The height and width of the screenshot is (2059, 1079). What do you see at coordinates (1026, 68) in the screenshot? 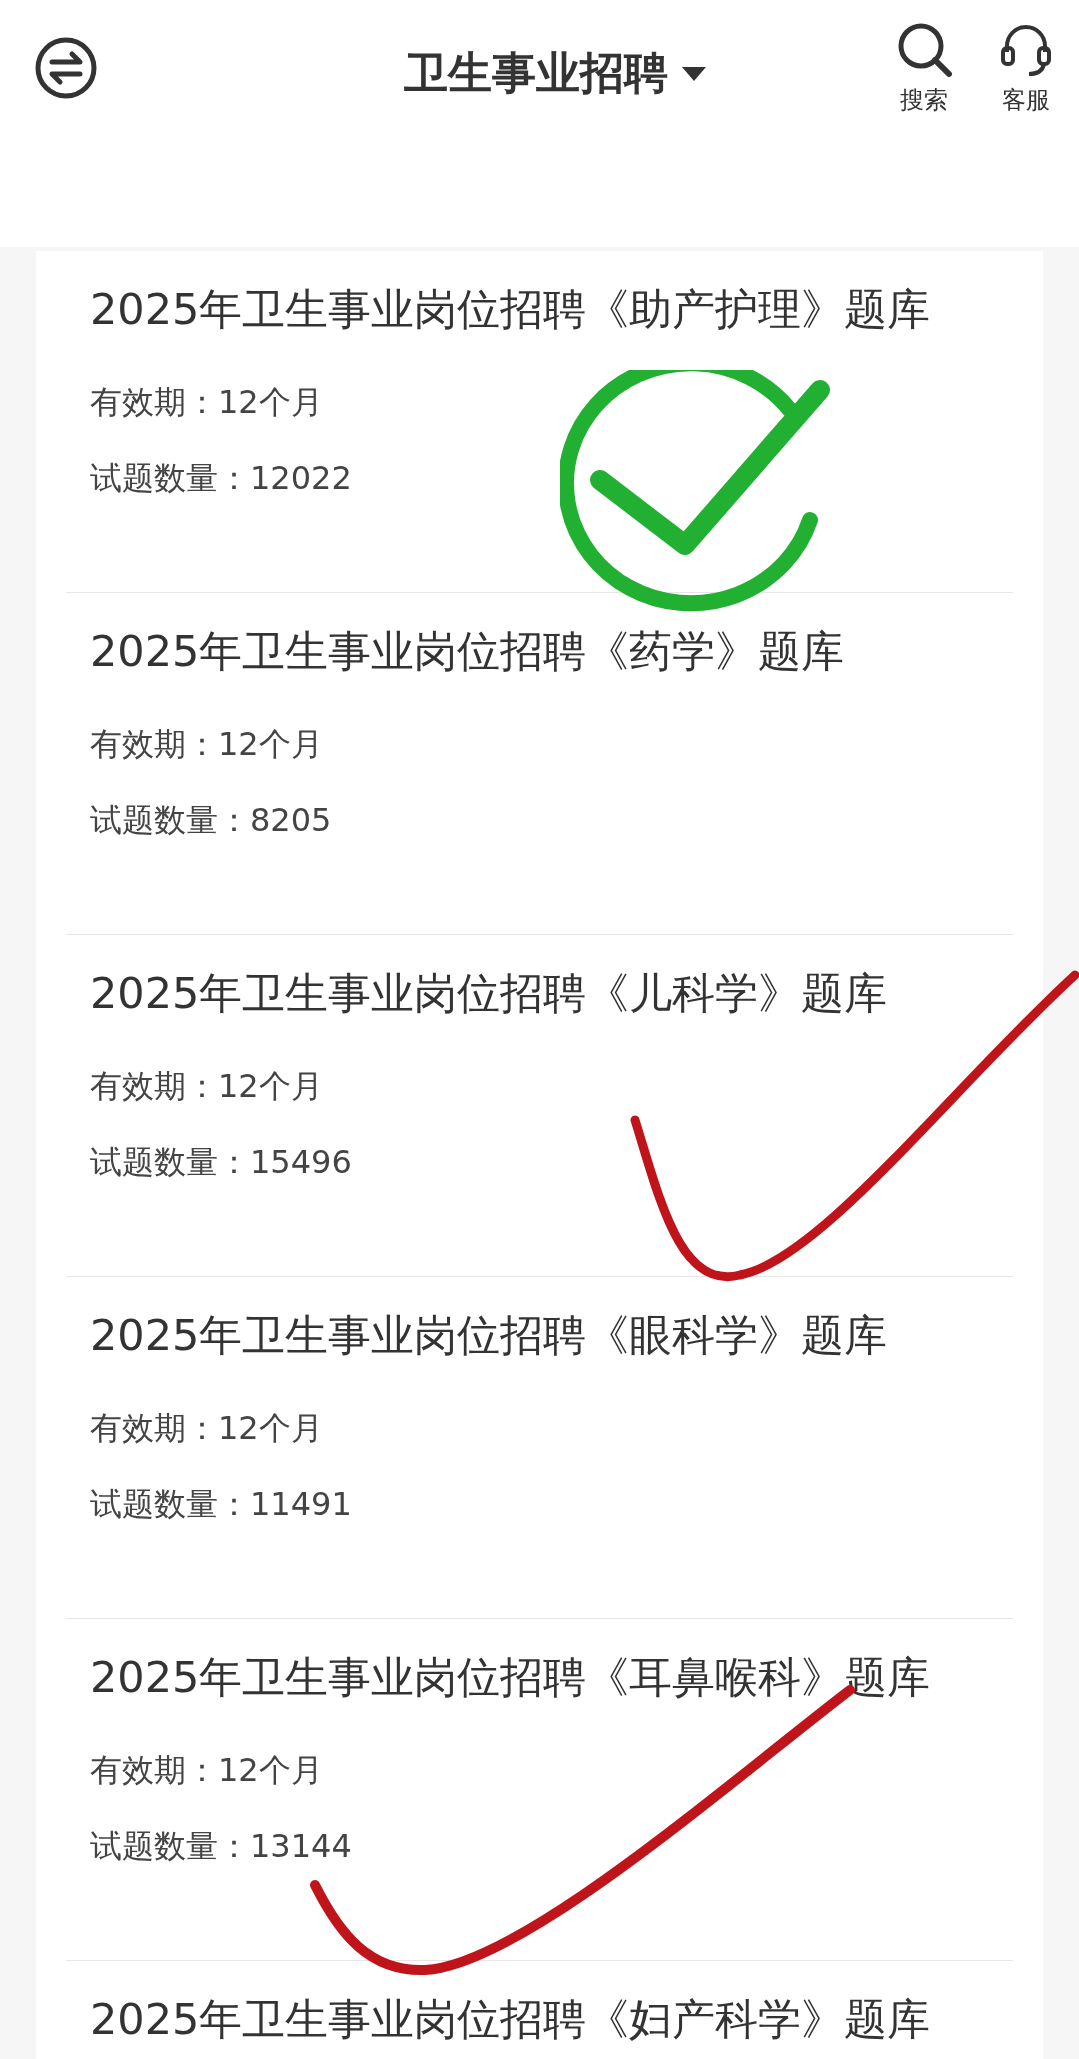
I see `customer-service-button: 客服` at bounding box center [1026, 68].